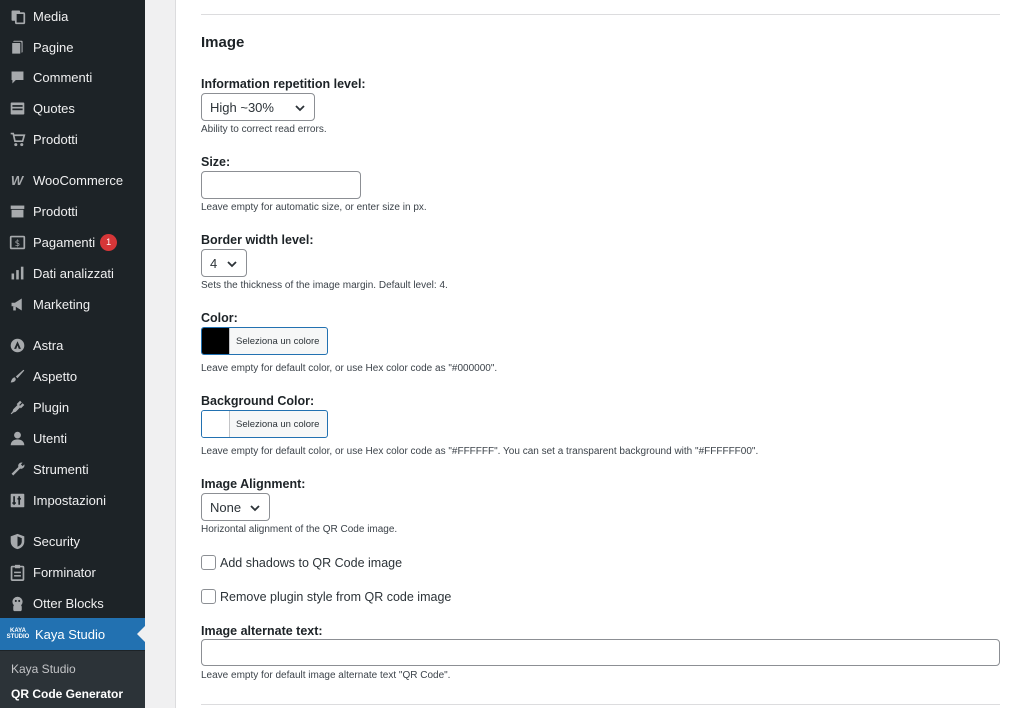  Describe the element at coordinates (68, 603) in the screenshot. I see `sidebar-item-label: Otter Blocks` at that location.